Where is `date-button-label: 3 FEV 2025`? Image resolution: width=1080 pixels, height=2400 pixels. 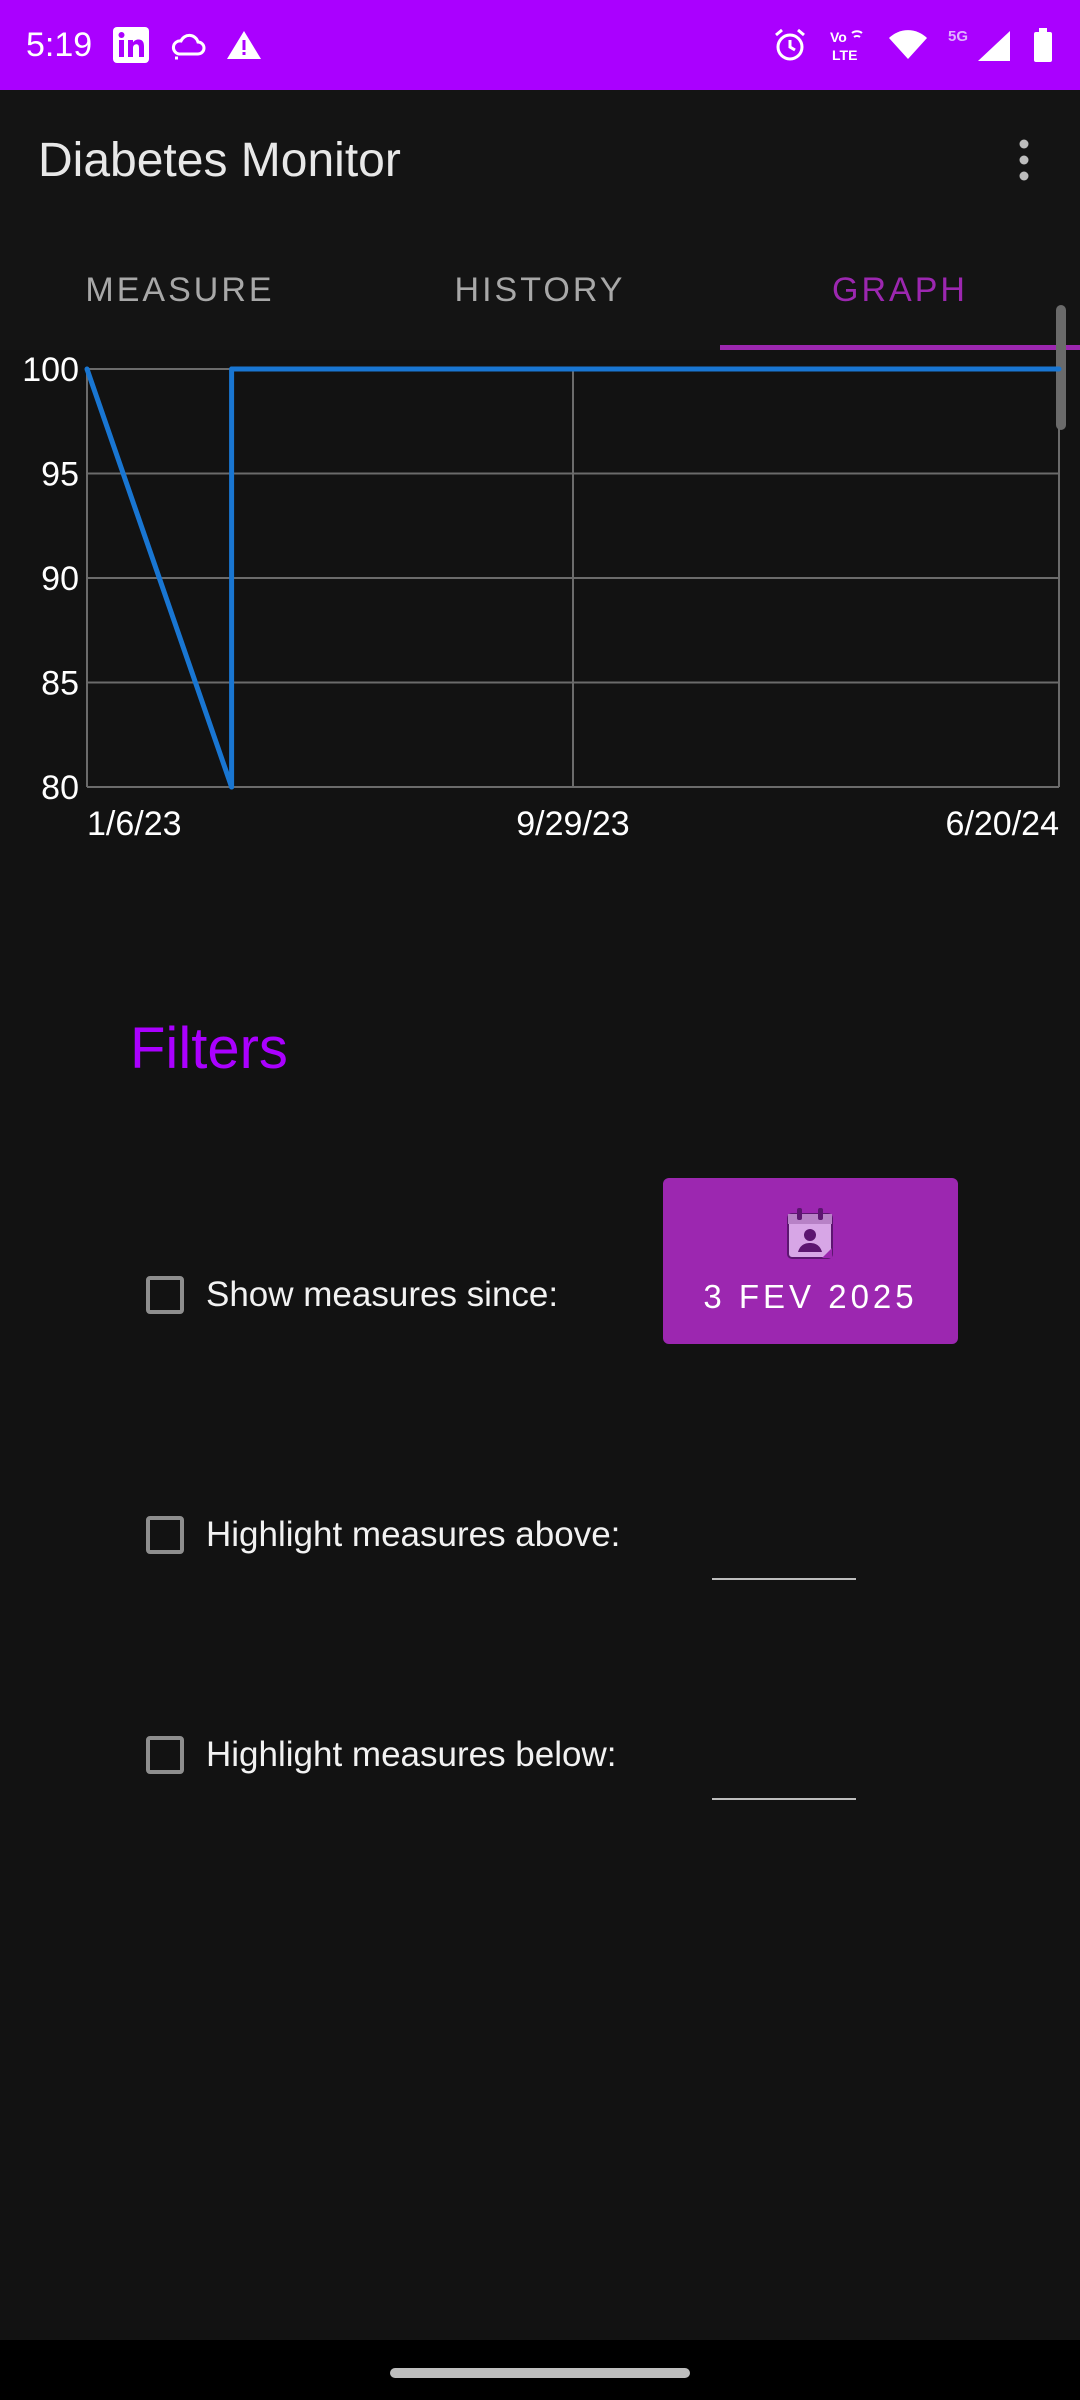 date-button-label: 3 FEV 2025 is located at coordinates (810, 1296).